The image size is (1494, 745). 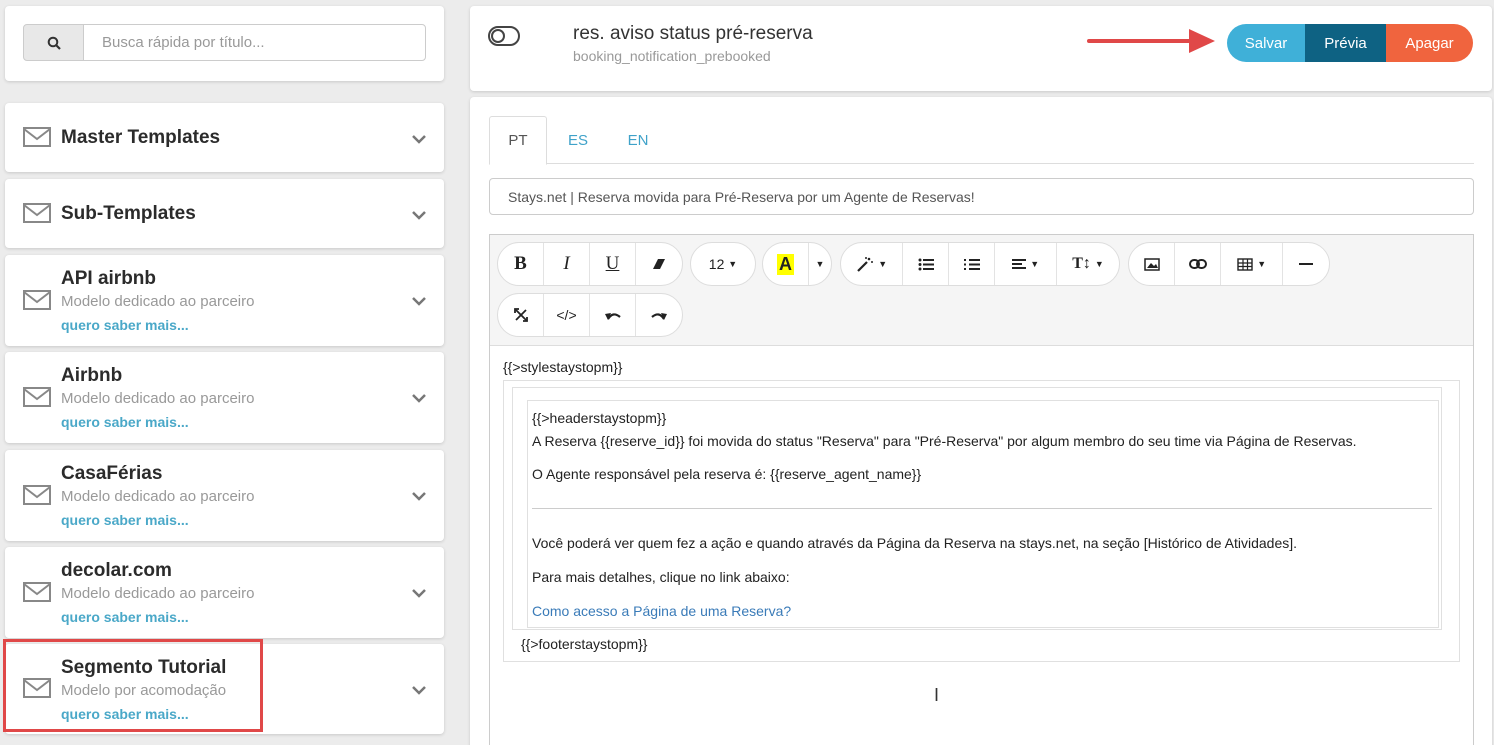 I want to click on text-style-group: B I U, so click(x=590, y=264).